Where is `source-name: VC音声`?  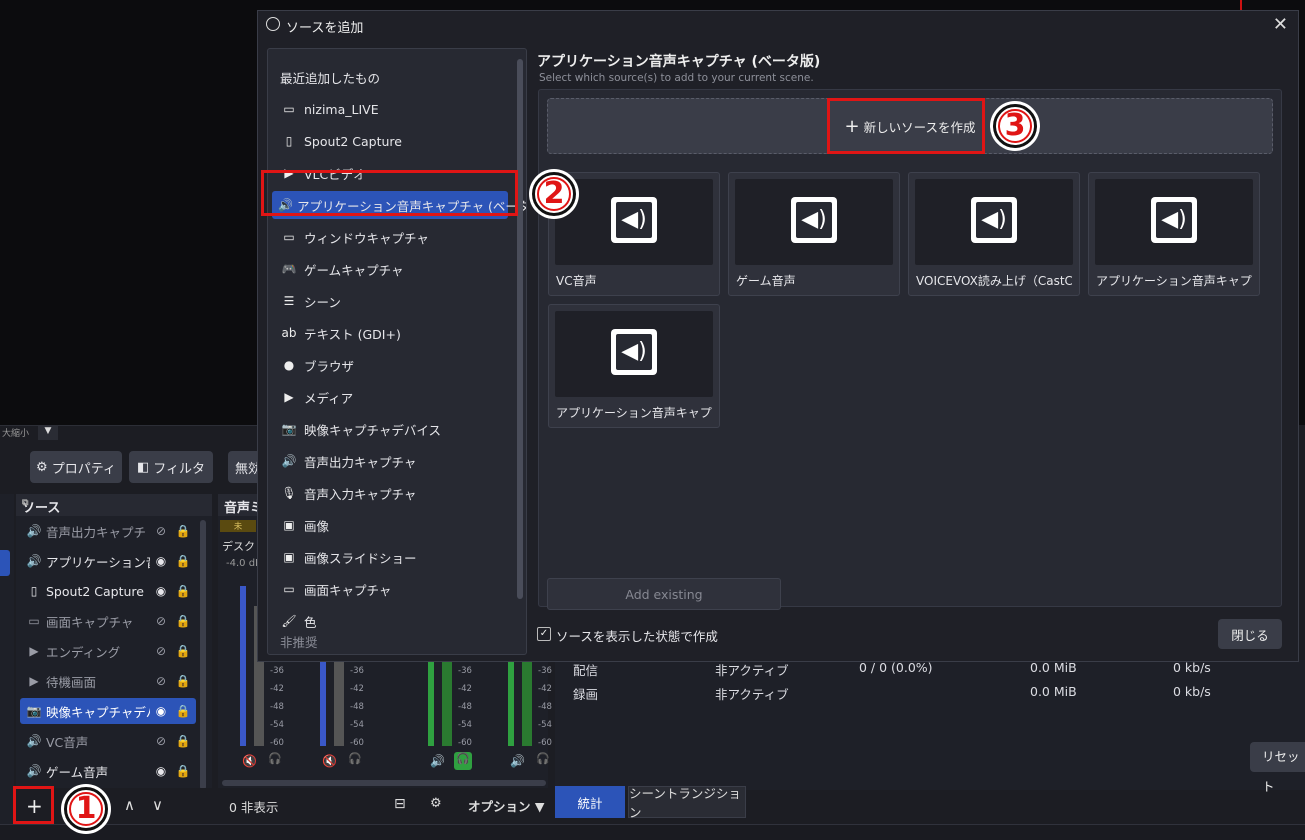
source-name: VC音声 is located at coordinates (67, 742).